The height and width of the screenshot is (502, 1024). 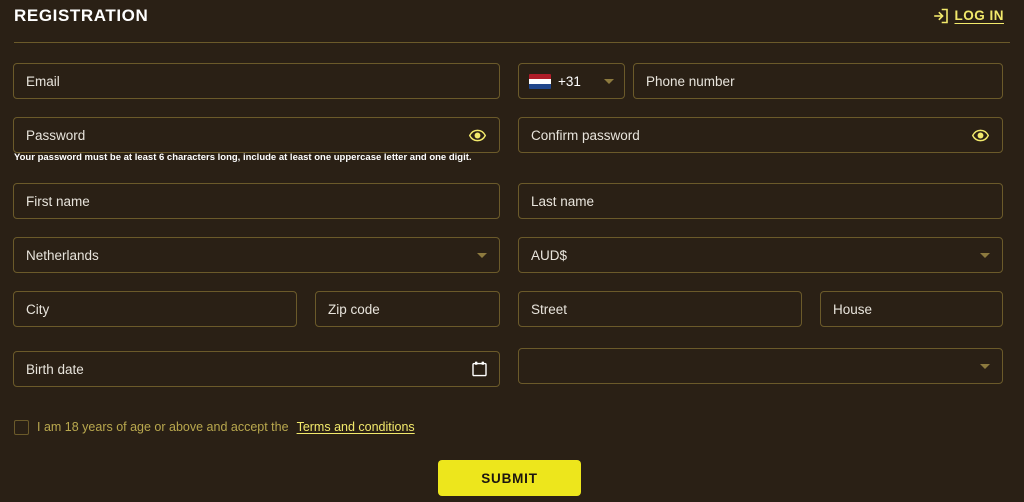 What do you see at coordinates (818, 81) in the screenshot?
I see `phone-number-field: Phone number` at bounding box center [818, 81].